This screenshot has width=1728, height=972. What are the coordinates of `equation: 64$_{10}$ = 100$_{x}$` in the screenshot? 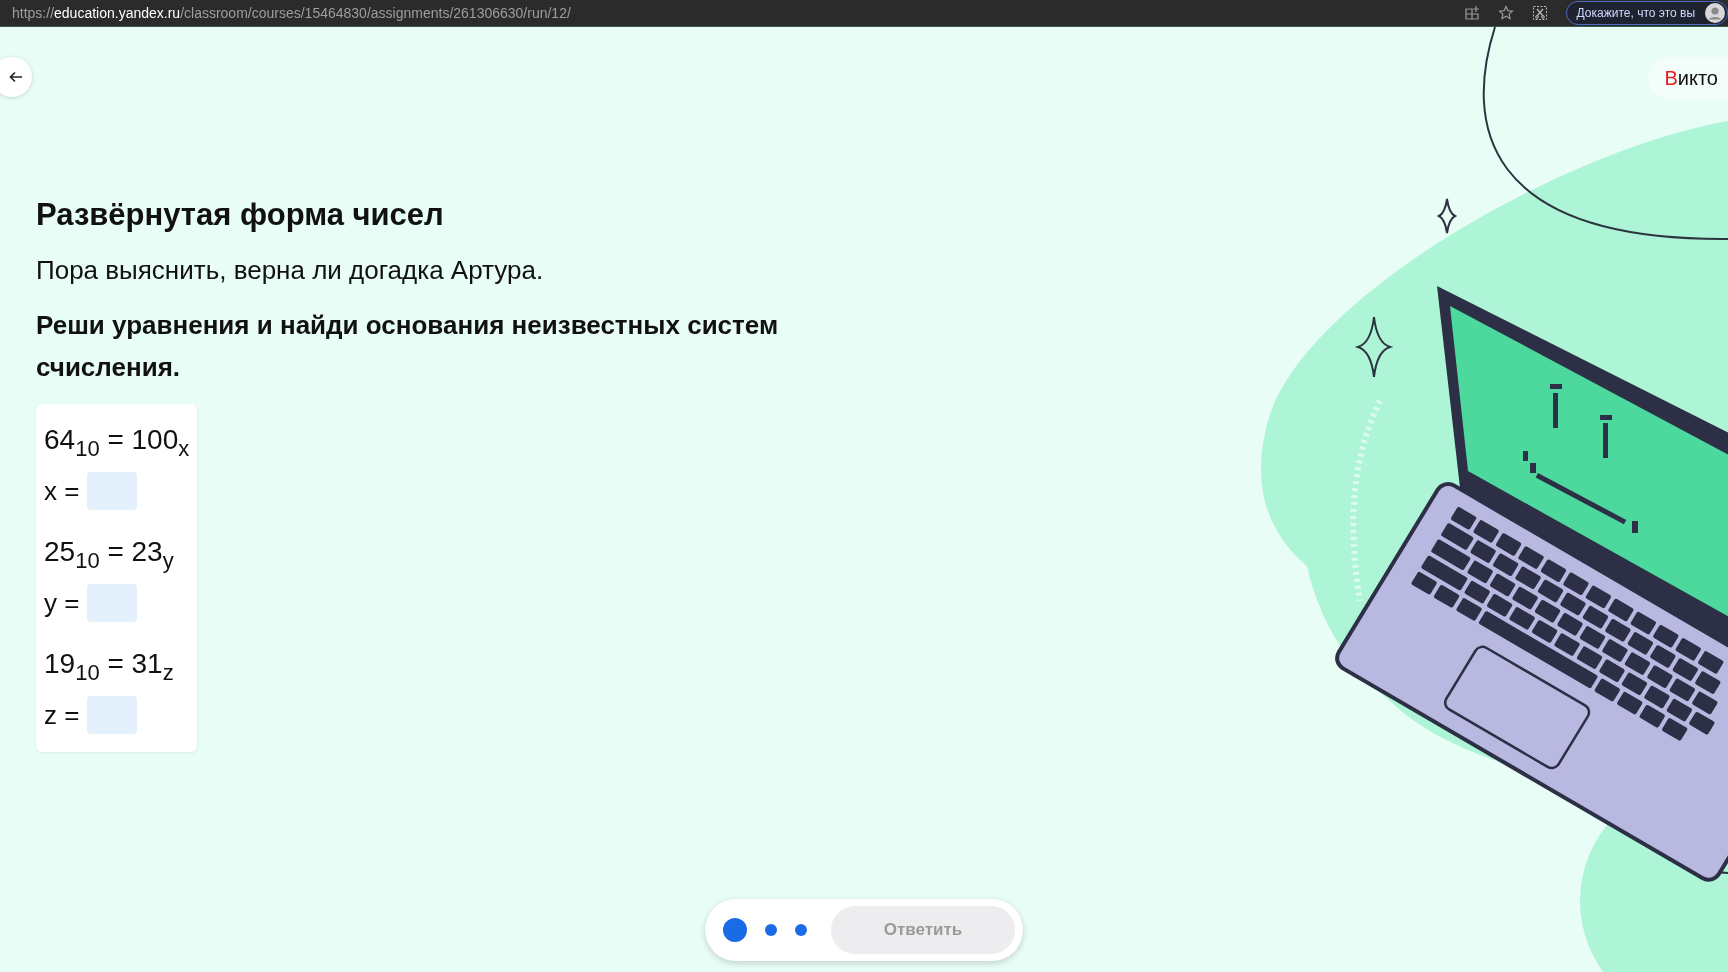 It's located at (117, 443).